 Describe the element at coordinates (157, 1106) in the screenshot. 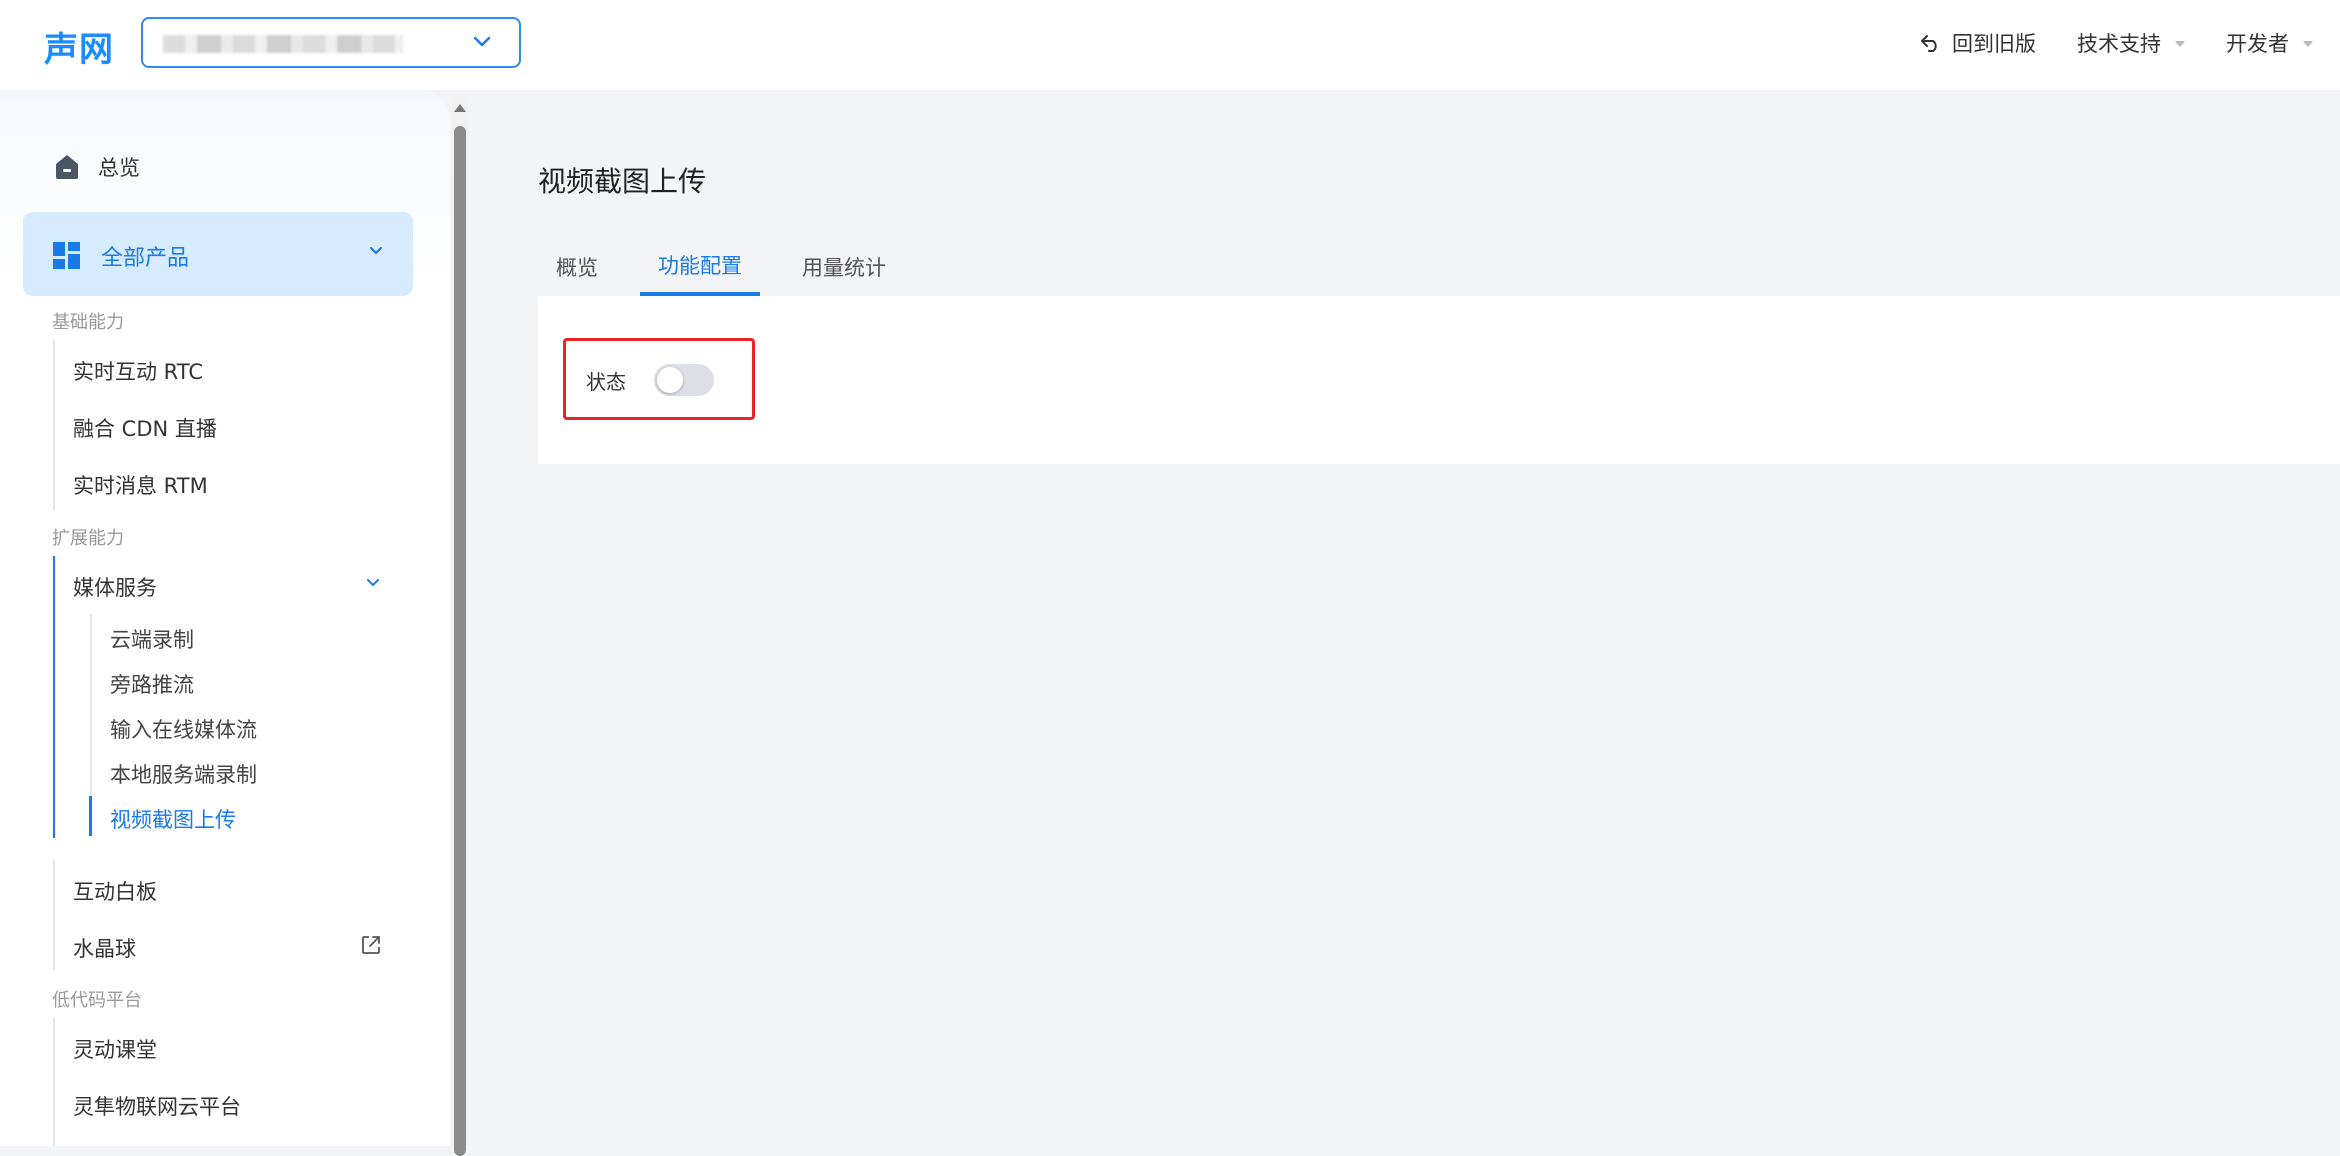

I see `sidebar-item-iot-platform: 灵隼物联网云平台` at that location.